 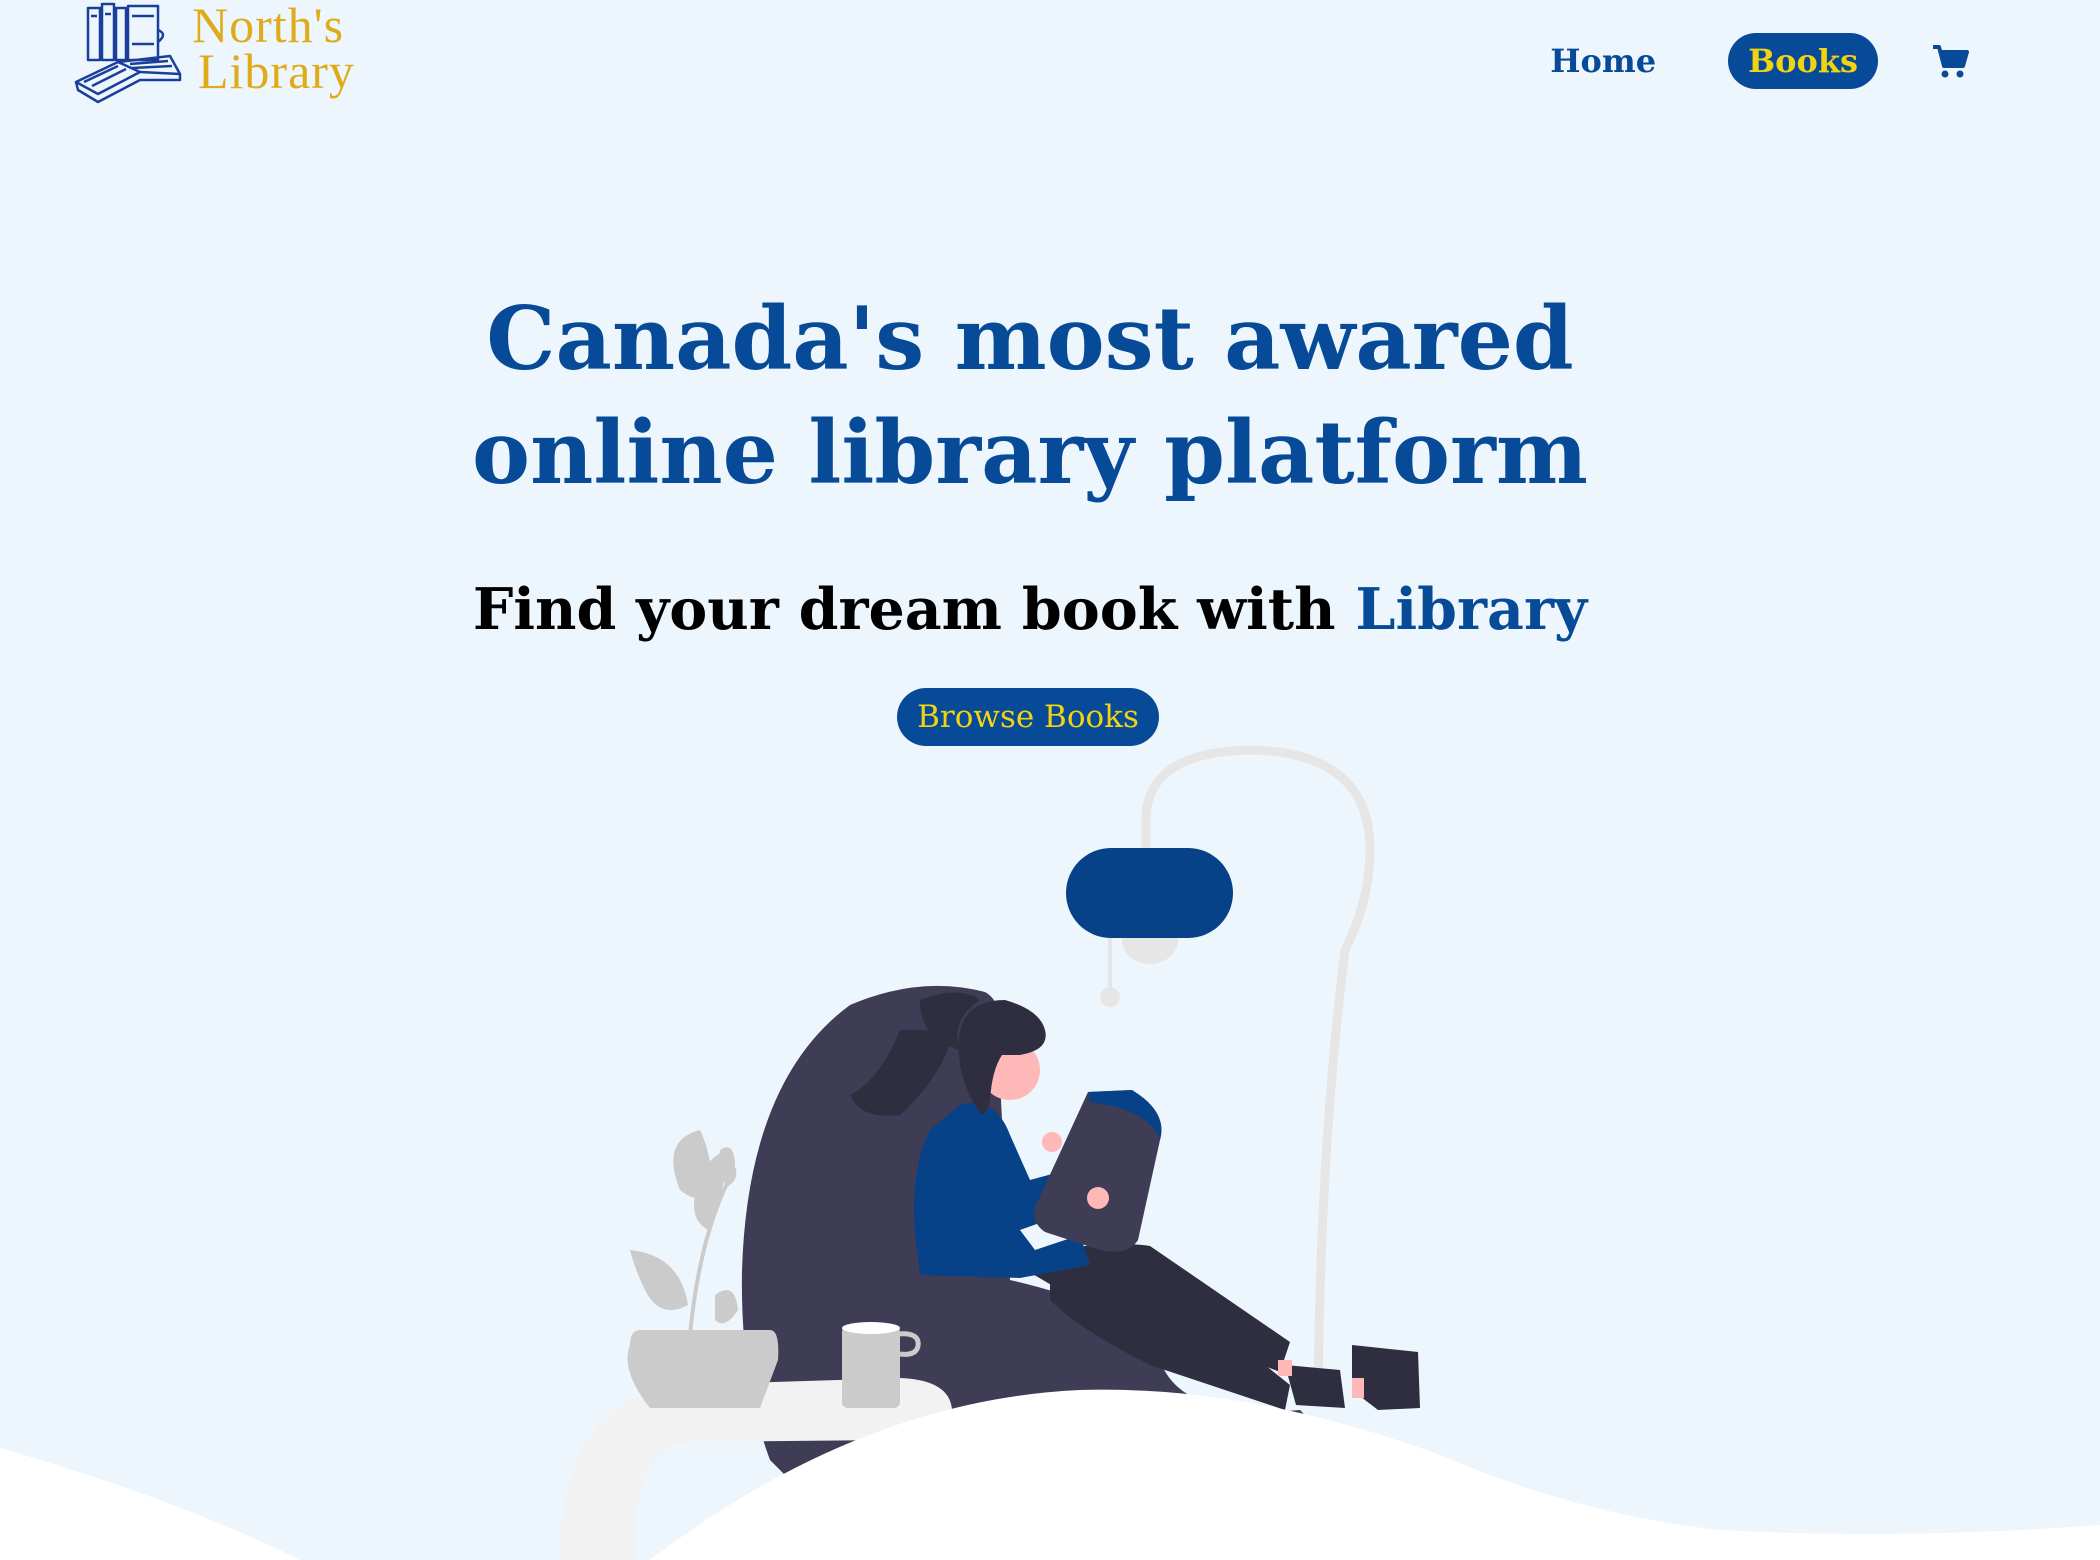 I want to click on top-navbar: North's Library Home Books, so click(x=1050, y=65).